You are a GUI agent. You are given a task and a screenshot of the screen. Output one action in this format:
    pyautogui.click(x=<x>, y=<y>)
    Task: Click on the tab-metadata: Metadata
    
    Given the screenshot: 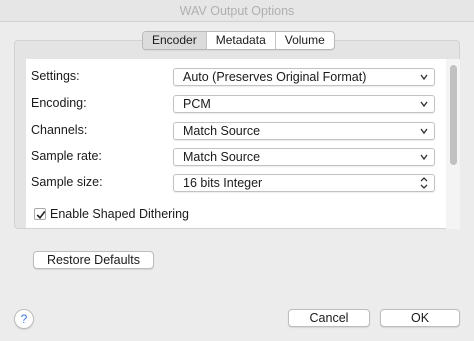 What is the action you would take?
    pyautogui.click(x=241, y=40)
    